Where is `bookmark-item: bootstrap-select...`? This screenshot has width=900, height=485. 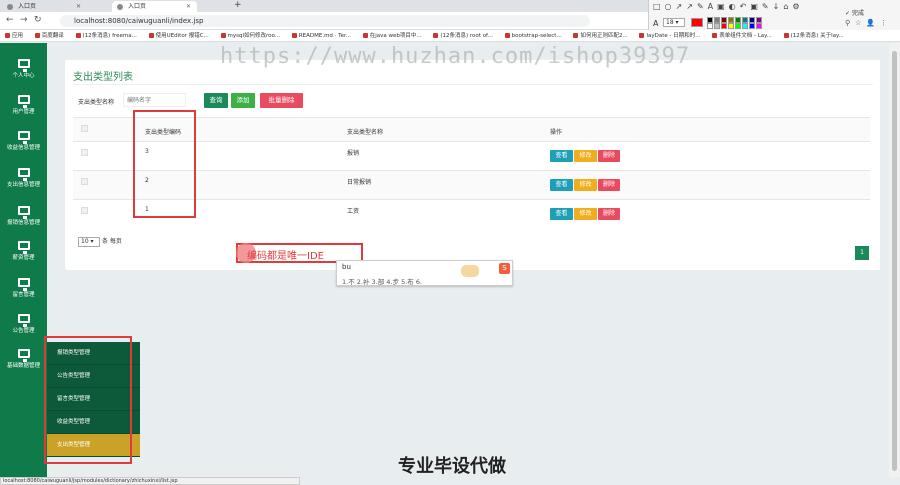 bookmark-item: bootstrap-select... is located at coordinates (533, 35).